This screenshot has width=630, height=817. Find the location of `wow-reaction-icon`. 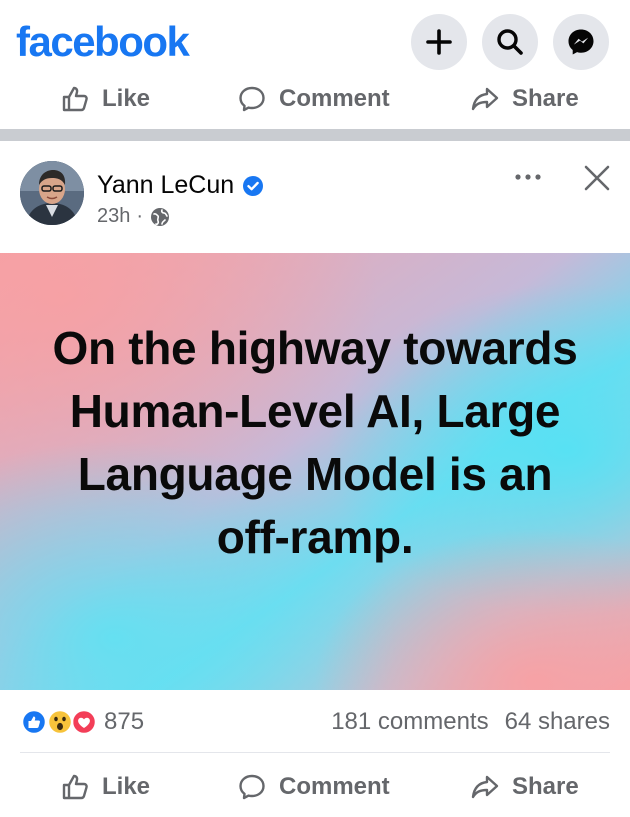

wow-reaction-icon is located at coordinates (60, 722).